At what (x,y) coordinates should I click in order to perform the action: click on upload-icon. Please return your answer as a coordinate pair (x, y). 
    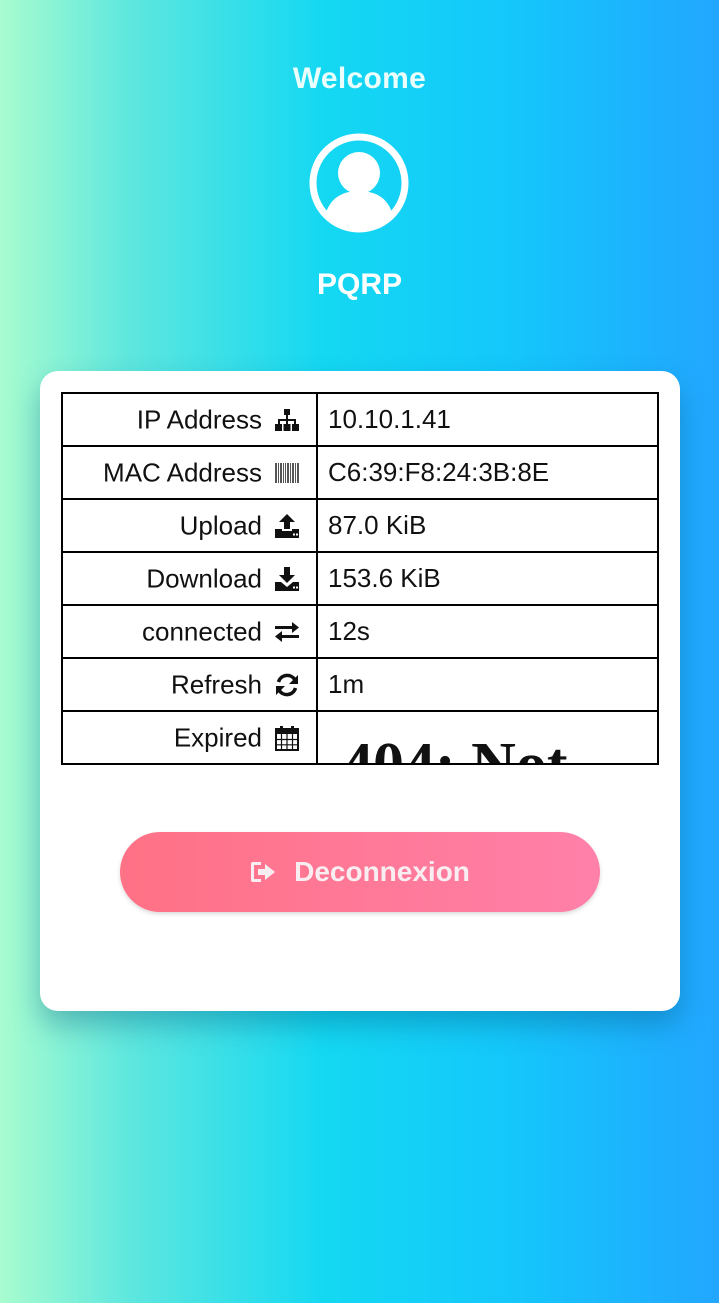
    Looking at the image, I should click on (287, 526).